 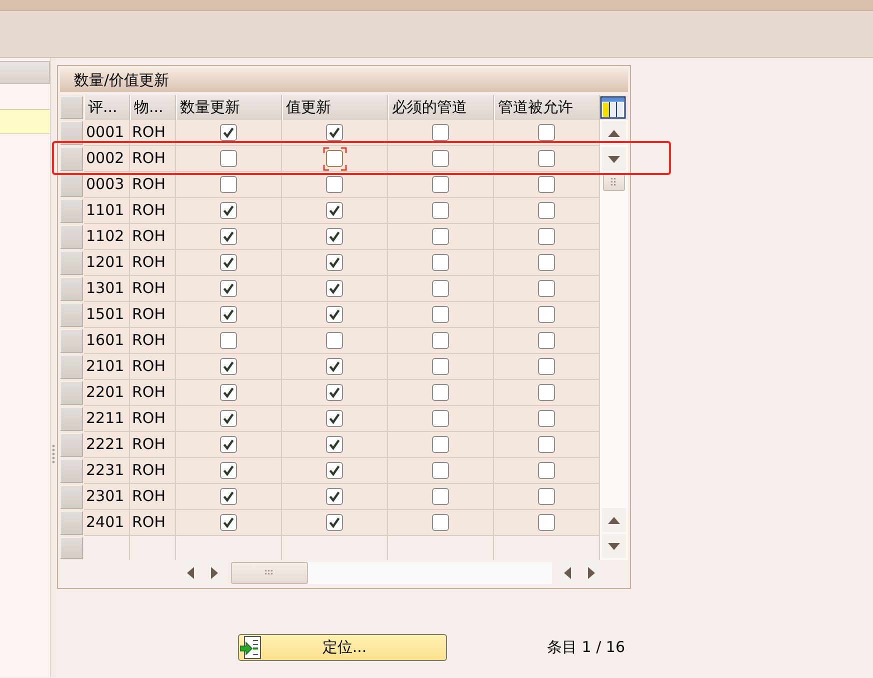 What do you see at coordinates (335, 107) in the screenshot?
I see `column-header: 值更新` at bounding box center [335, 107].